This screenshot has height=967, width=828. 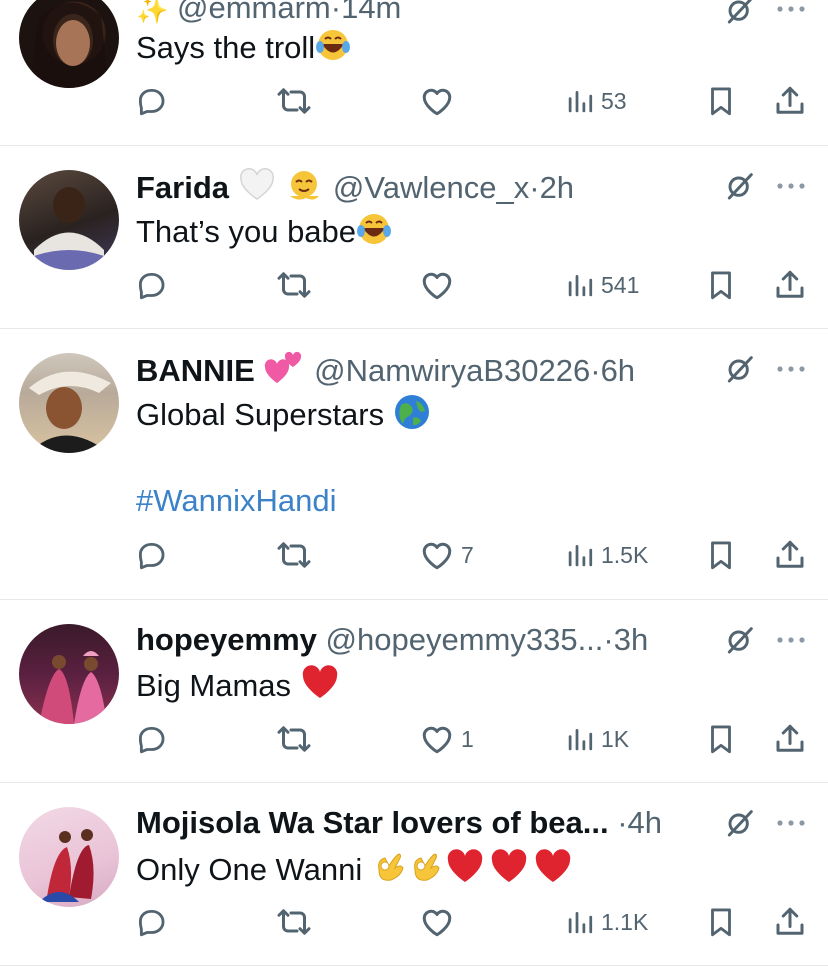 I want to click on tweet-header: Farida @Vawlence_x·2h, so click(x=355, y=186).